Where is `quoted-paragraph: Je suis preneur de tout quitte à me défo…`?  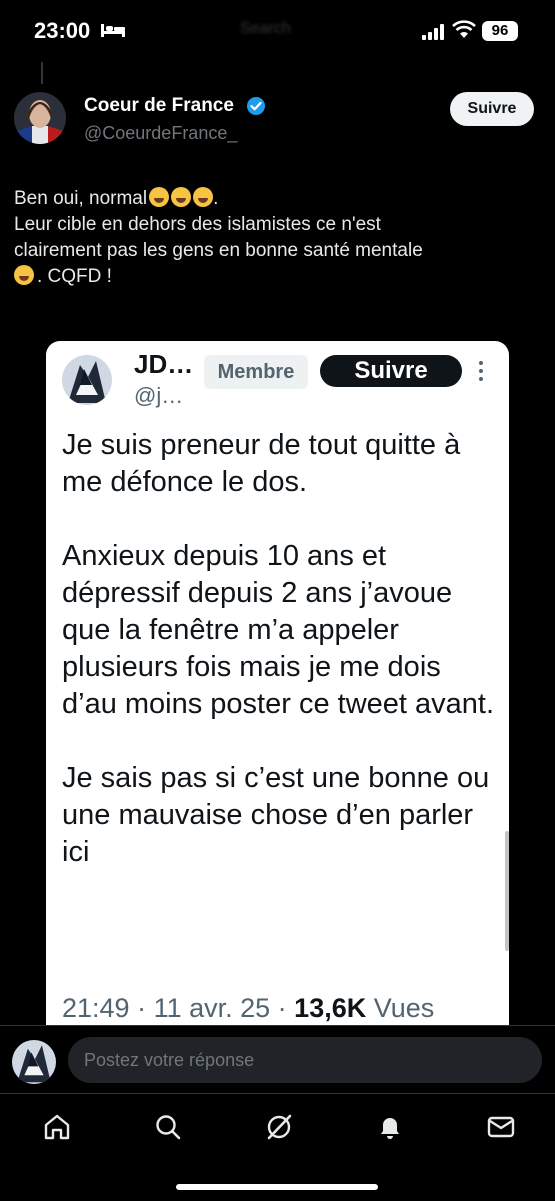
quoted-paragraph: Je suis preneur de tout quitte à me défo… is located at coordinates (261, 463).